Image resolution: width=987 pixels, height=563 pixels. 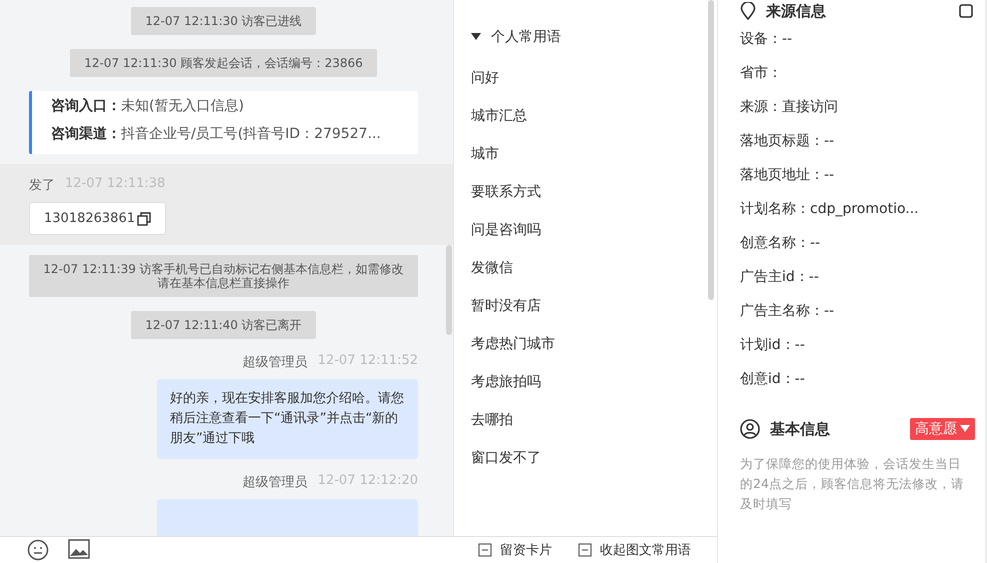 What do you see at coordinates (485, 78) in the screenshot?
I see `phrase-item: 问好` at bounding box center [485, 78].